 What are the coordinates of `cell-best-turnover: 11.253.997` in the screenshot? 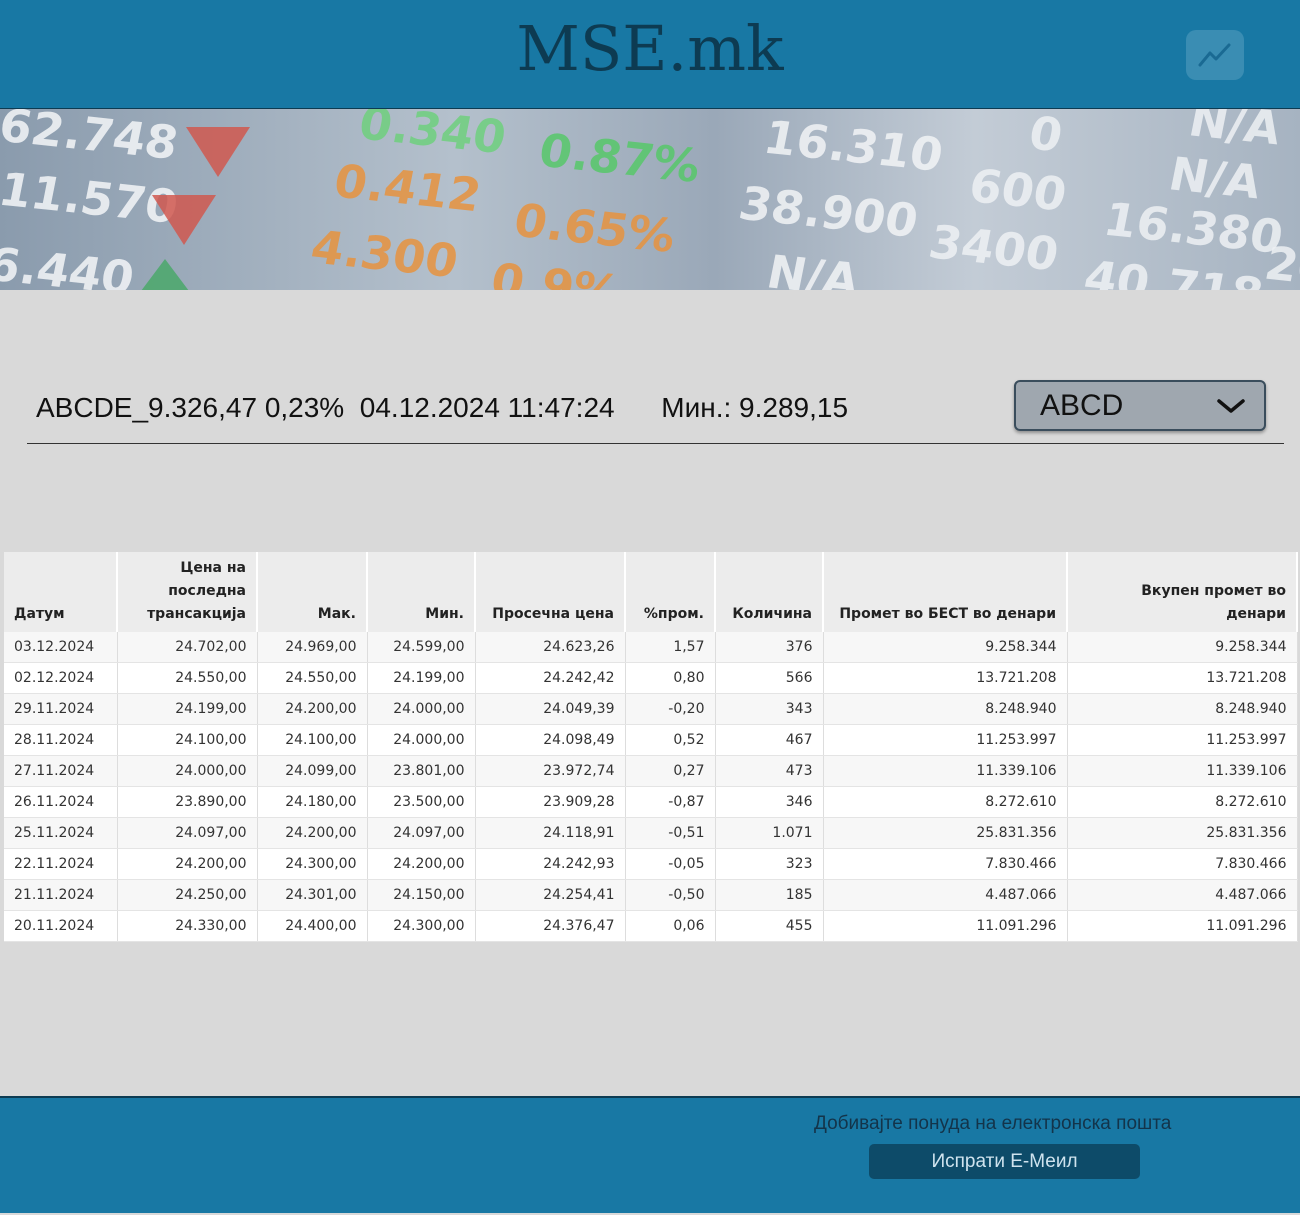 It's located at (945, 740).